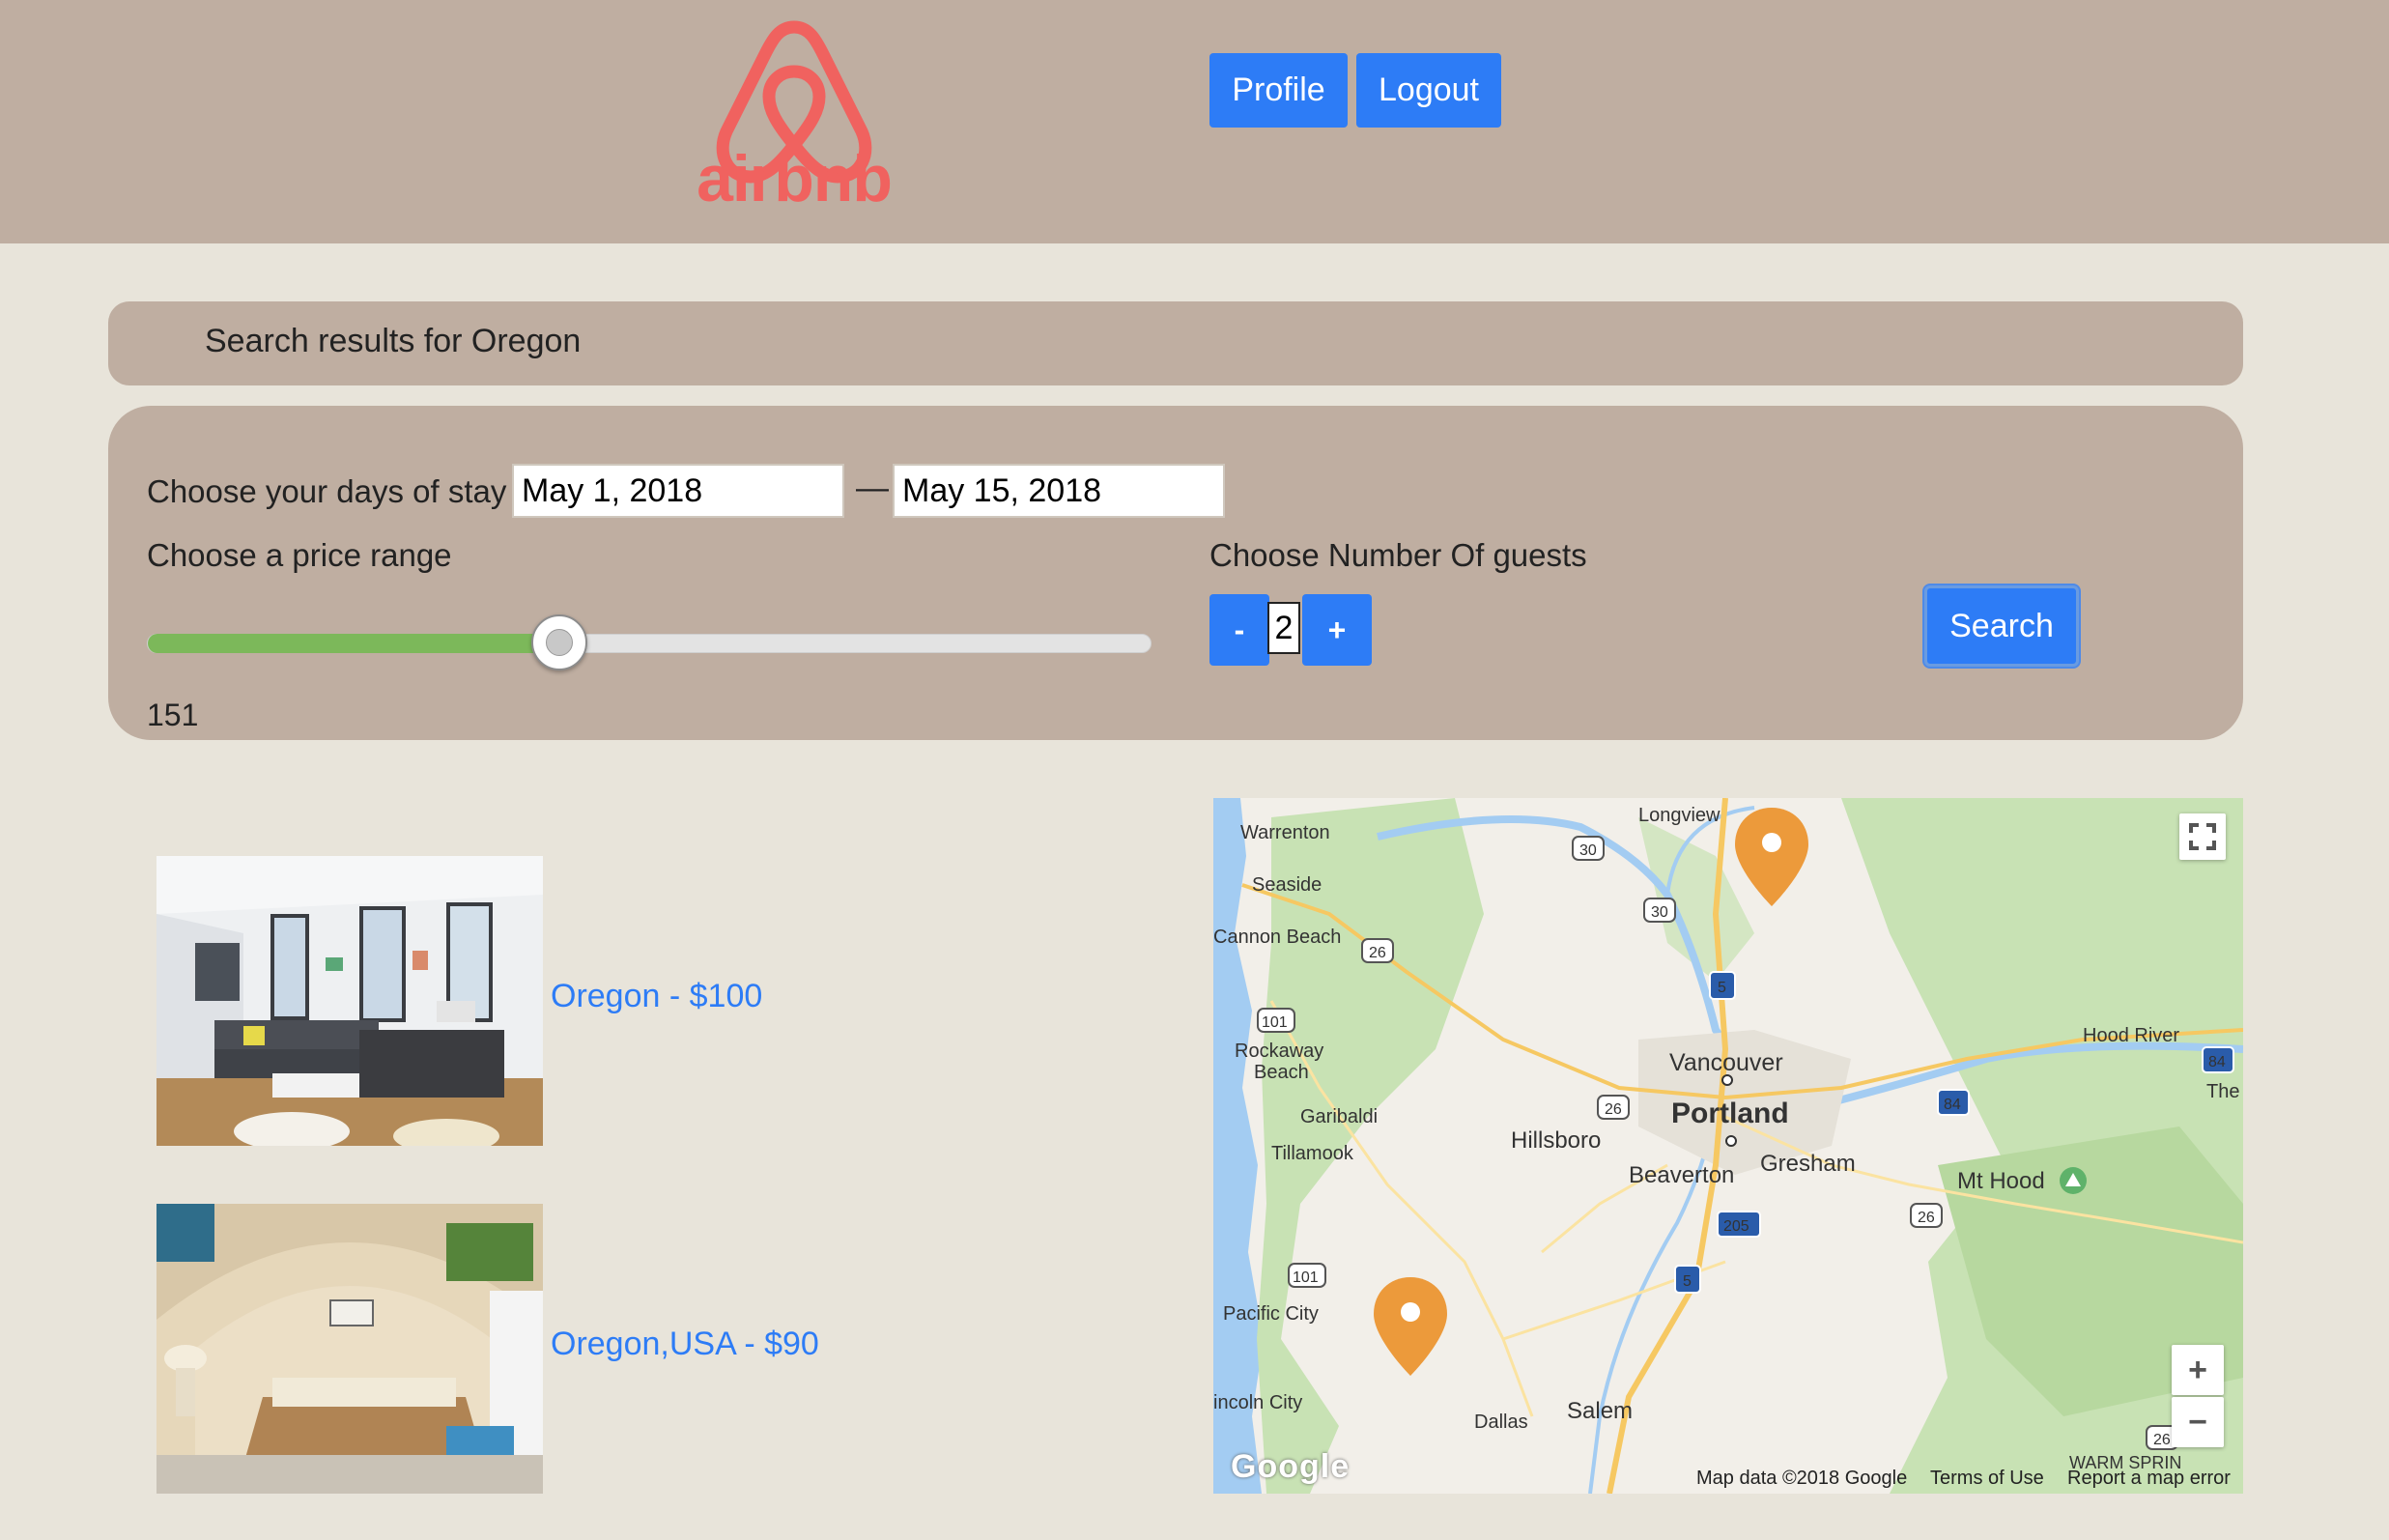 The width and height of the screenshot is (2389, 1540). What do you see at coordinates (336, 491) in the screenshot?
I see `stay-label: Choose your days of stay :` at bounding box center [336, 491].